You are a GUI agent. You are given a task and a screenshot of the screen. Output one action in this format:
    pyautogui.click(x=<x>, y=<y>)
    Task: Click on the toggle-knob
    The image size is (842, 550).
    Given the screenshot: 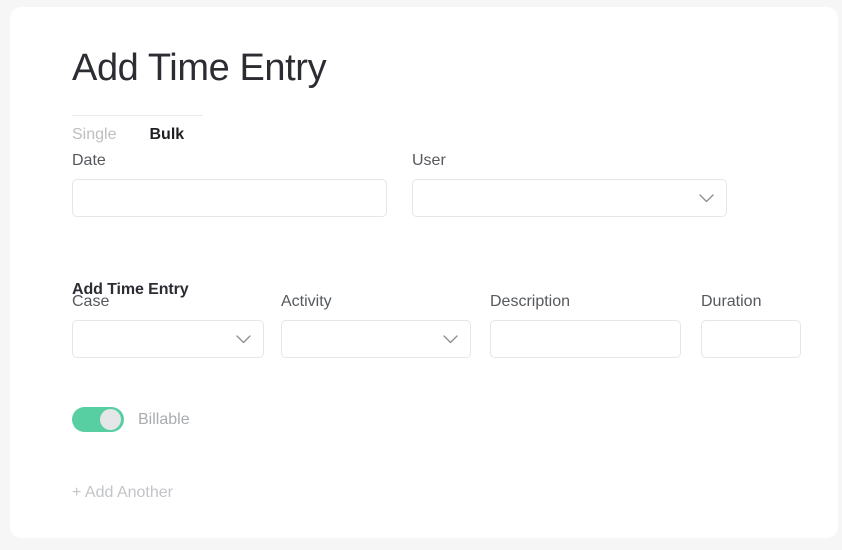 What is the action you would take?
    pyautogui.click(x=110, y=419)
    